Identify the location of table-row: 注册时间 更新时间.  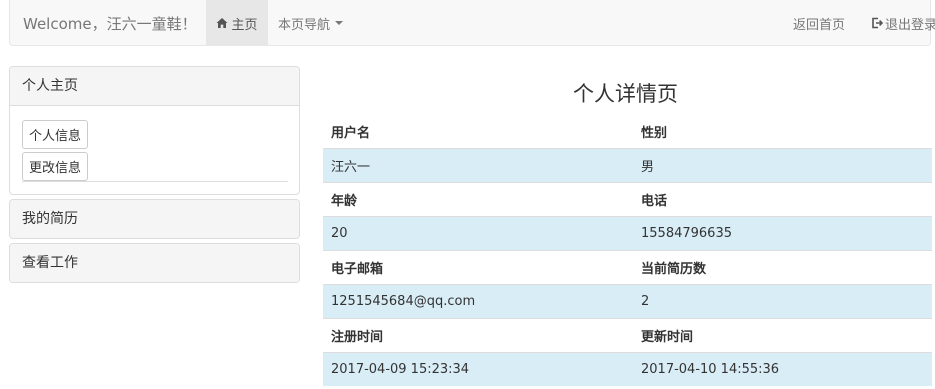
(627, 335).